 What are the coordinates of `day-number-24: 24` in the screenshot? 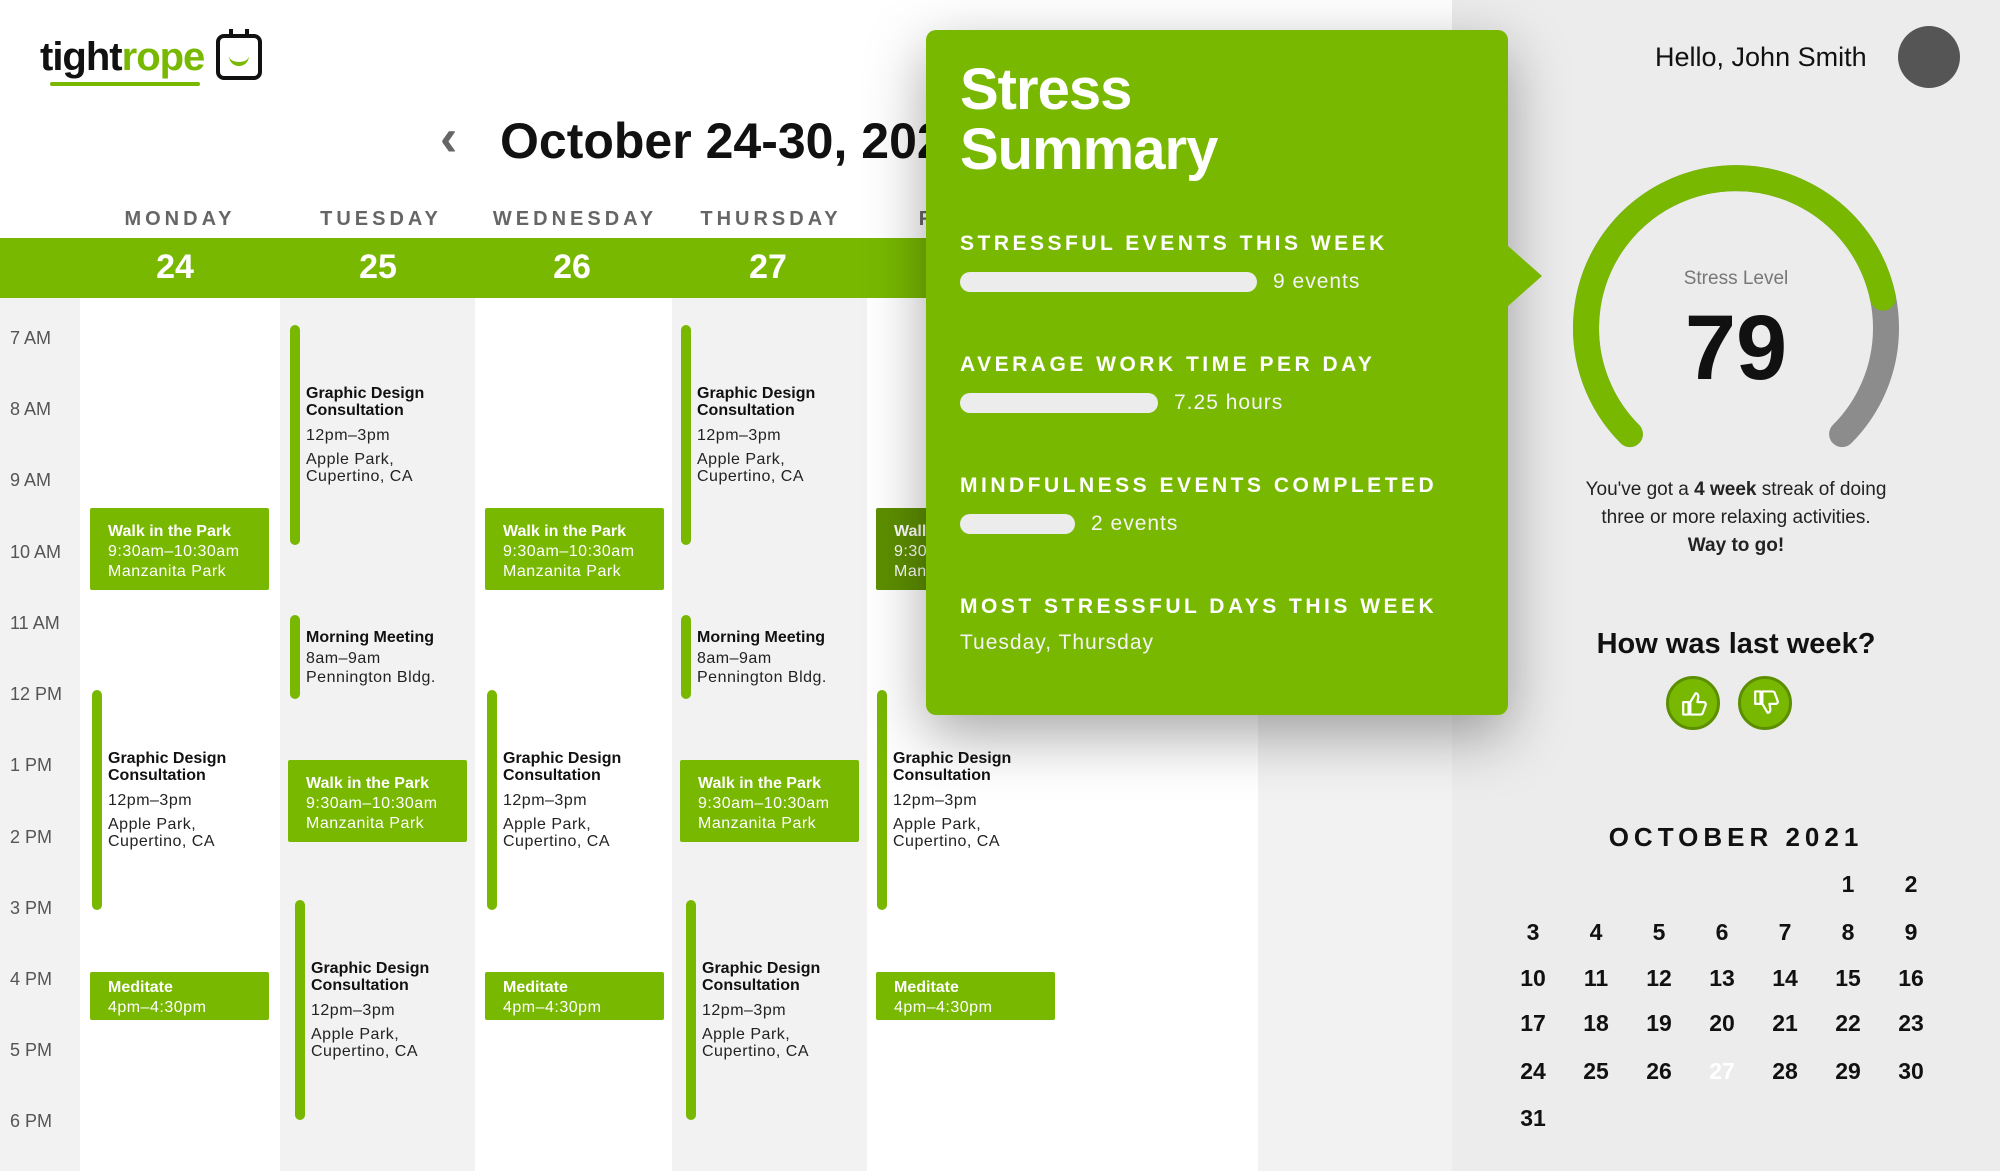 It's located at (175, 267).